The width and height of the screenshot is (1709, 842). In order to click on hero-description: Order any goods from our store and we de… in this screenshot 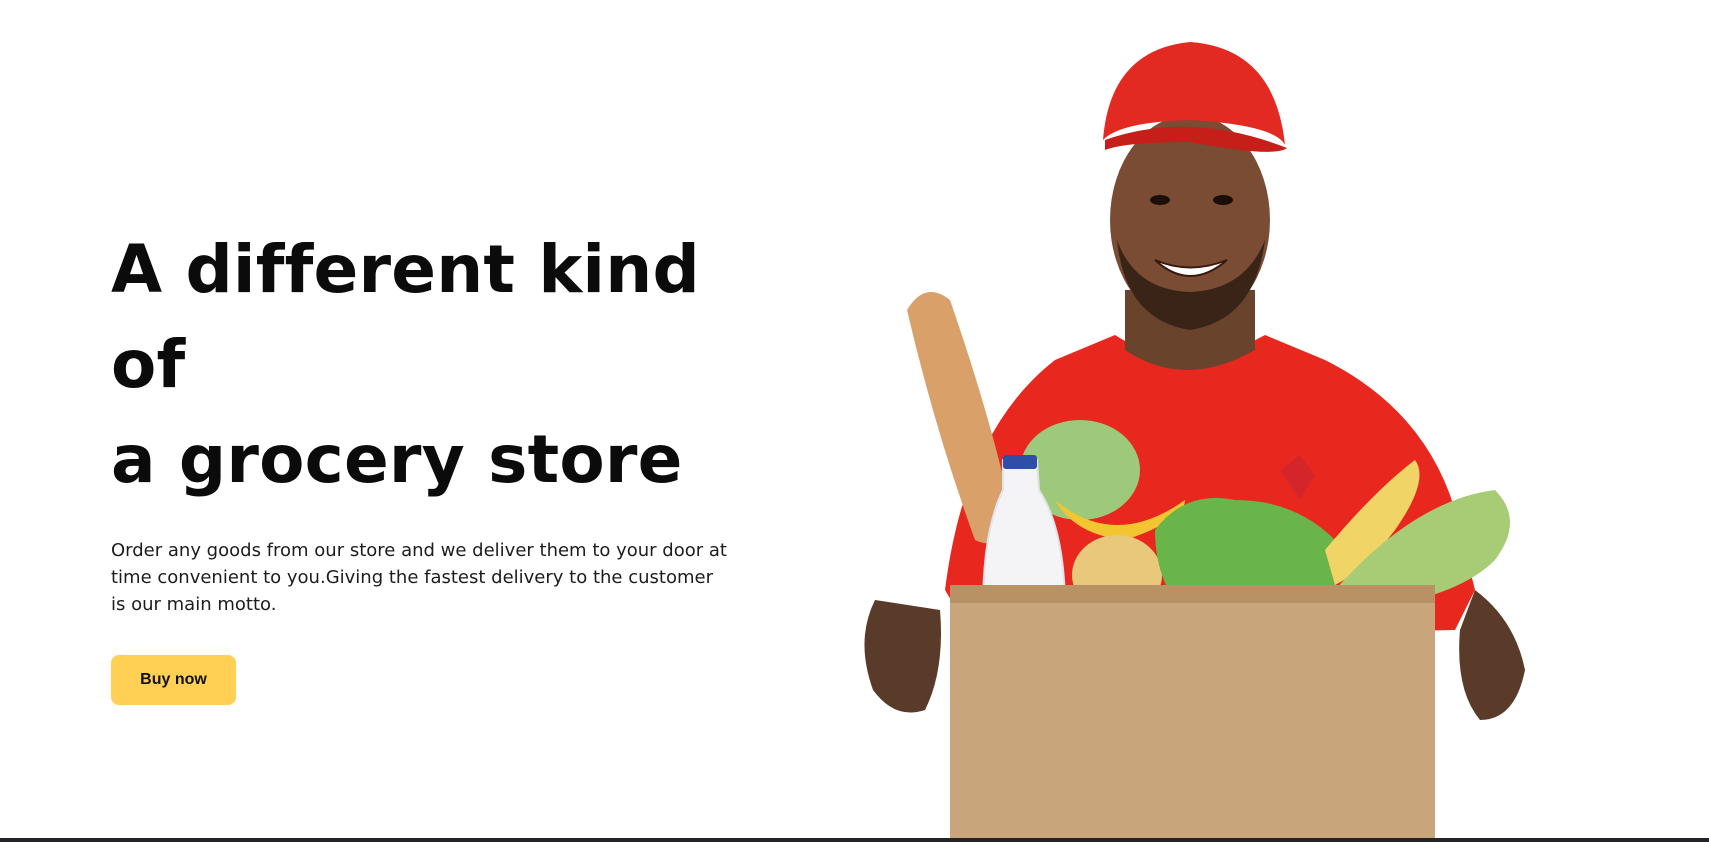, I will do `click(419, 577)`.